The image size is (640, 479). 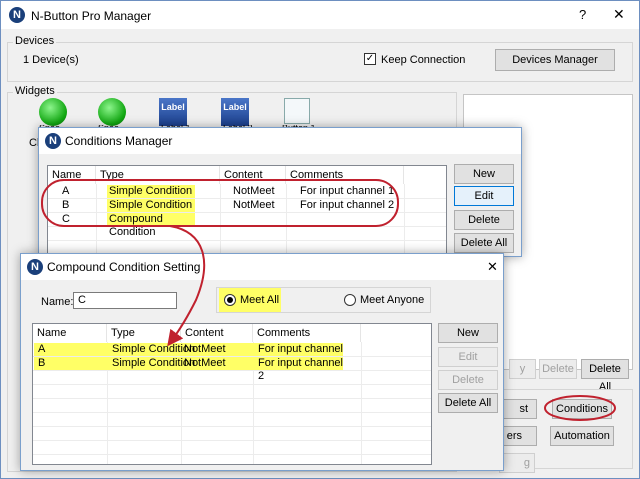 What do you see at coordinates (468, 403) in the screenshot?
I see `compound-delete-all-button: Delete All` at bounding box center [468, 403].